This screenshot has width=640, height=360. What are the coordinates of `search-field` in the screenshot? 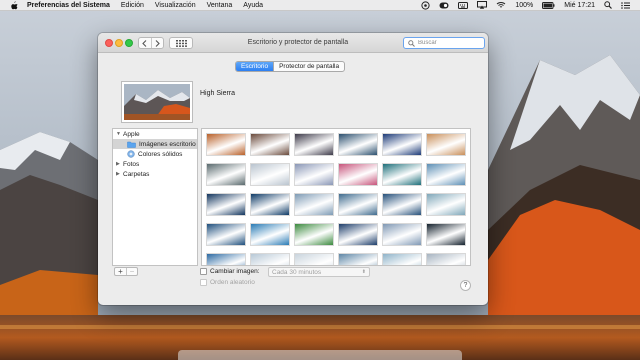 It's located at (444, 43).